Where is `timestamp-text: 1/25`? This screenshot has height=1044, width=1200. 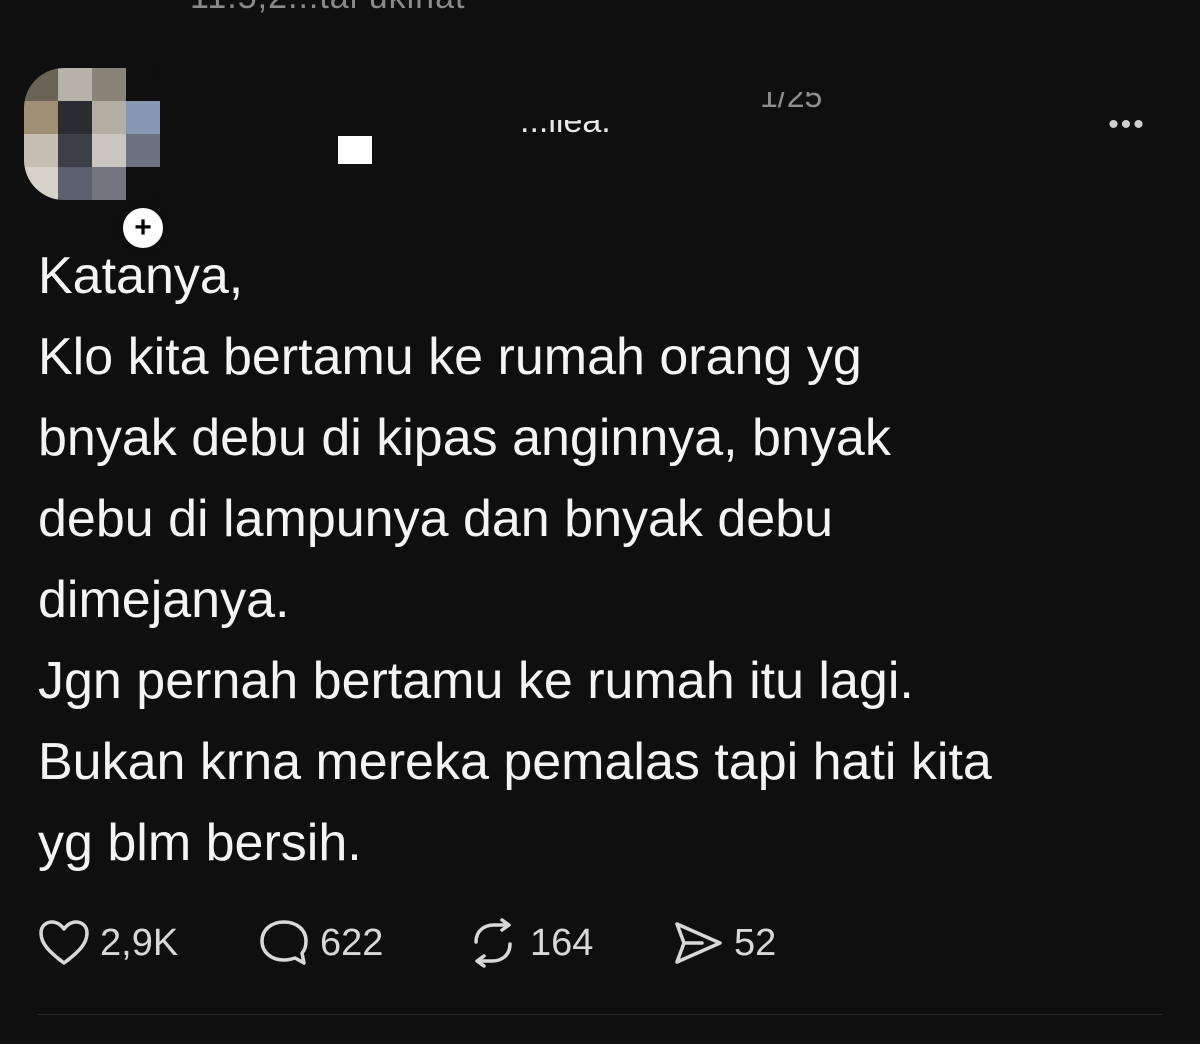
timestamp-text: 1/25 is located at coordinates (791, 103).